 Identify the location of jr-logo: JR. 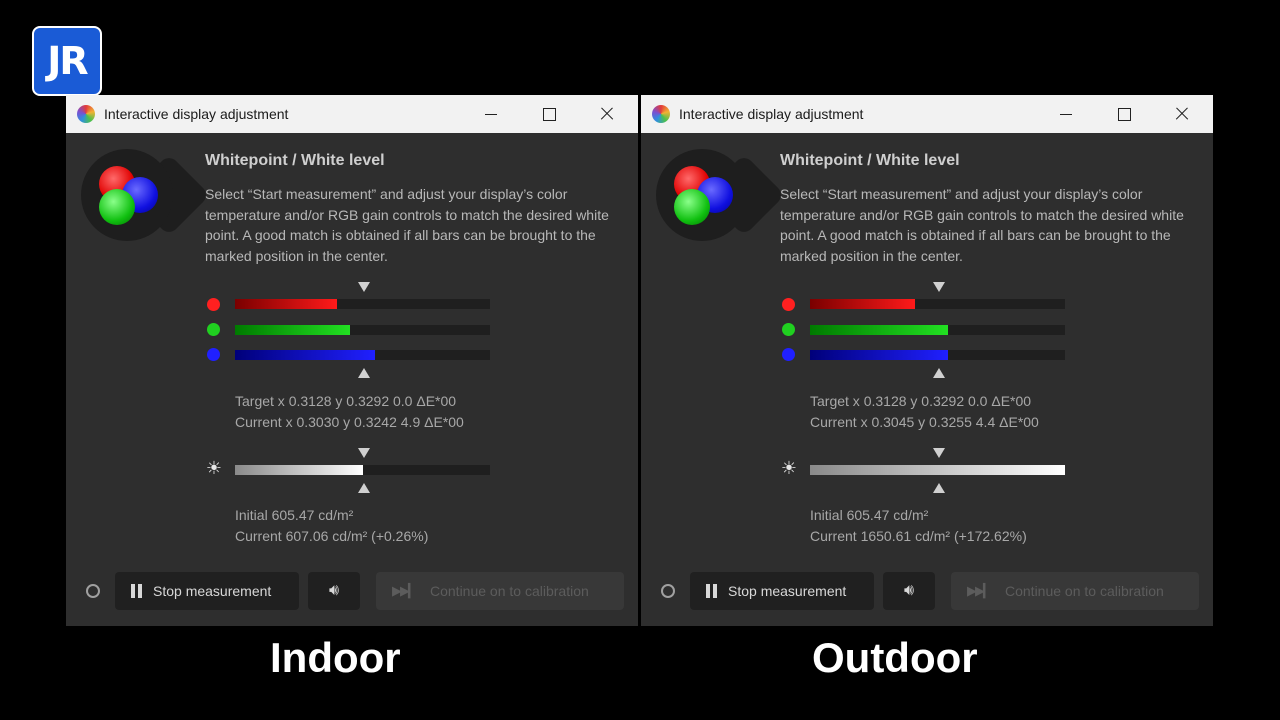
(67, 61).